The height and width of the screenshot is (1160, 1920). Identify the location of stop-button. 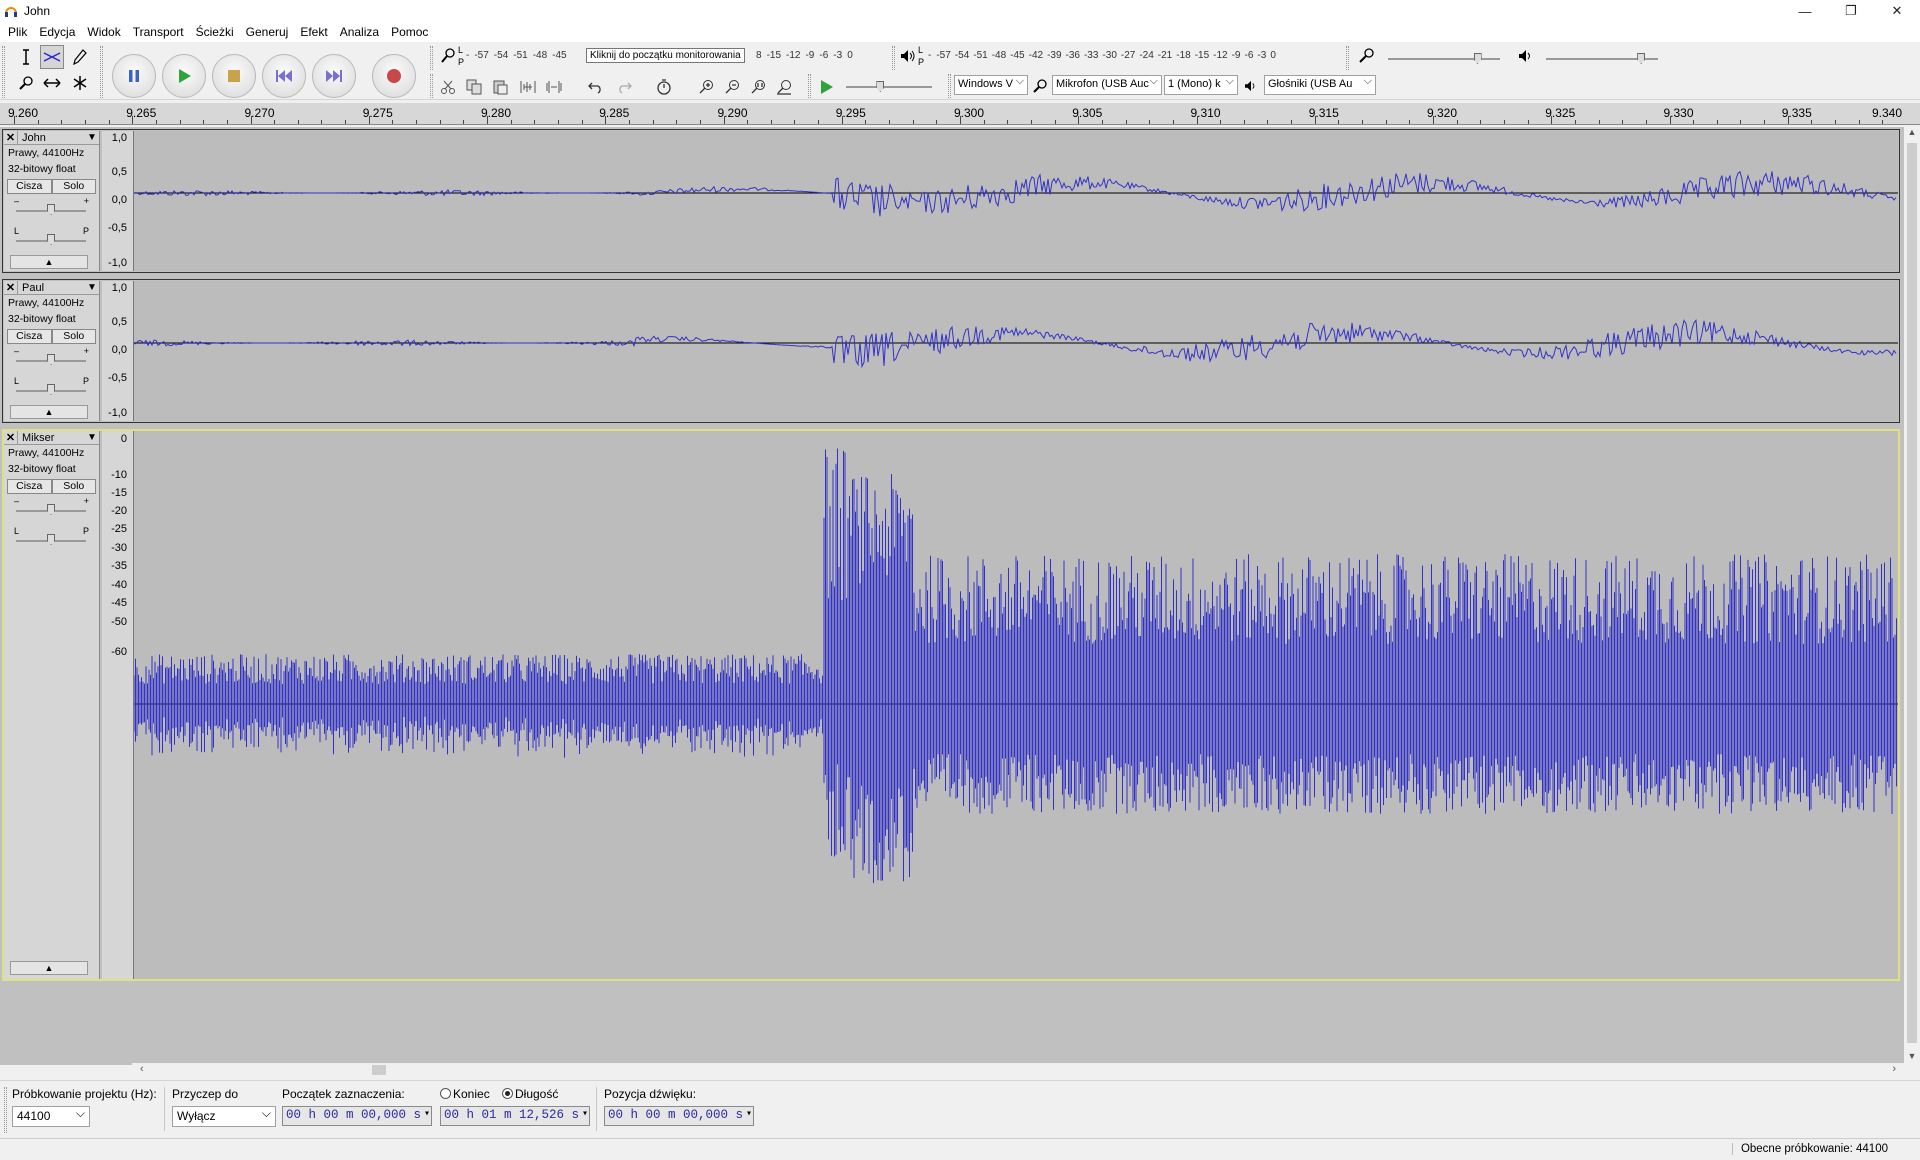
(234, 76).